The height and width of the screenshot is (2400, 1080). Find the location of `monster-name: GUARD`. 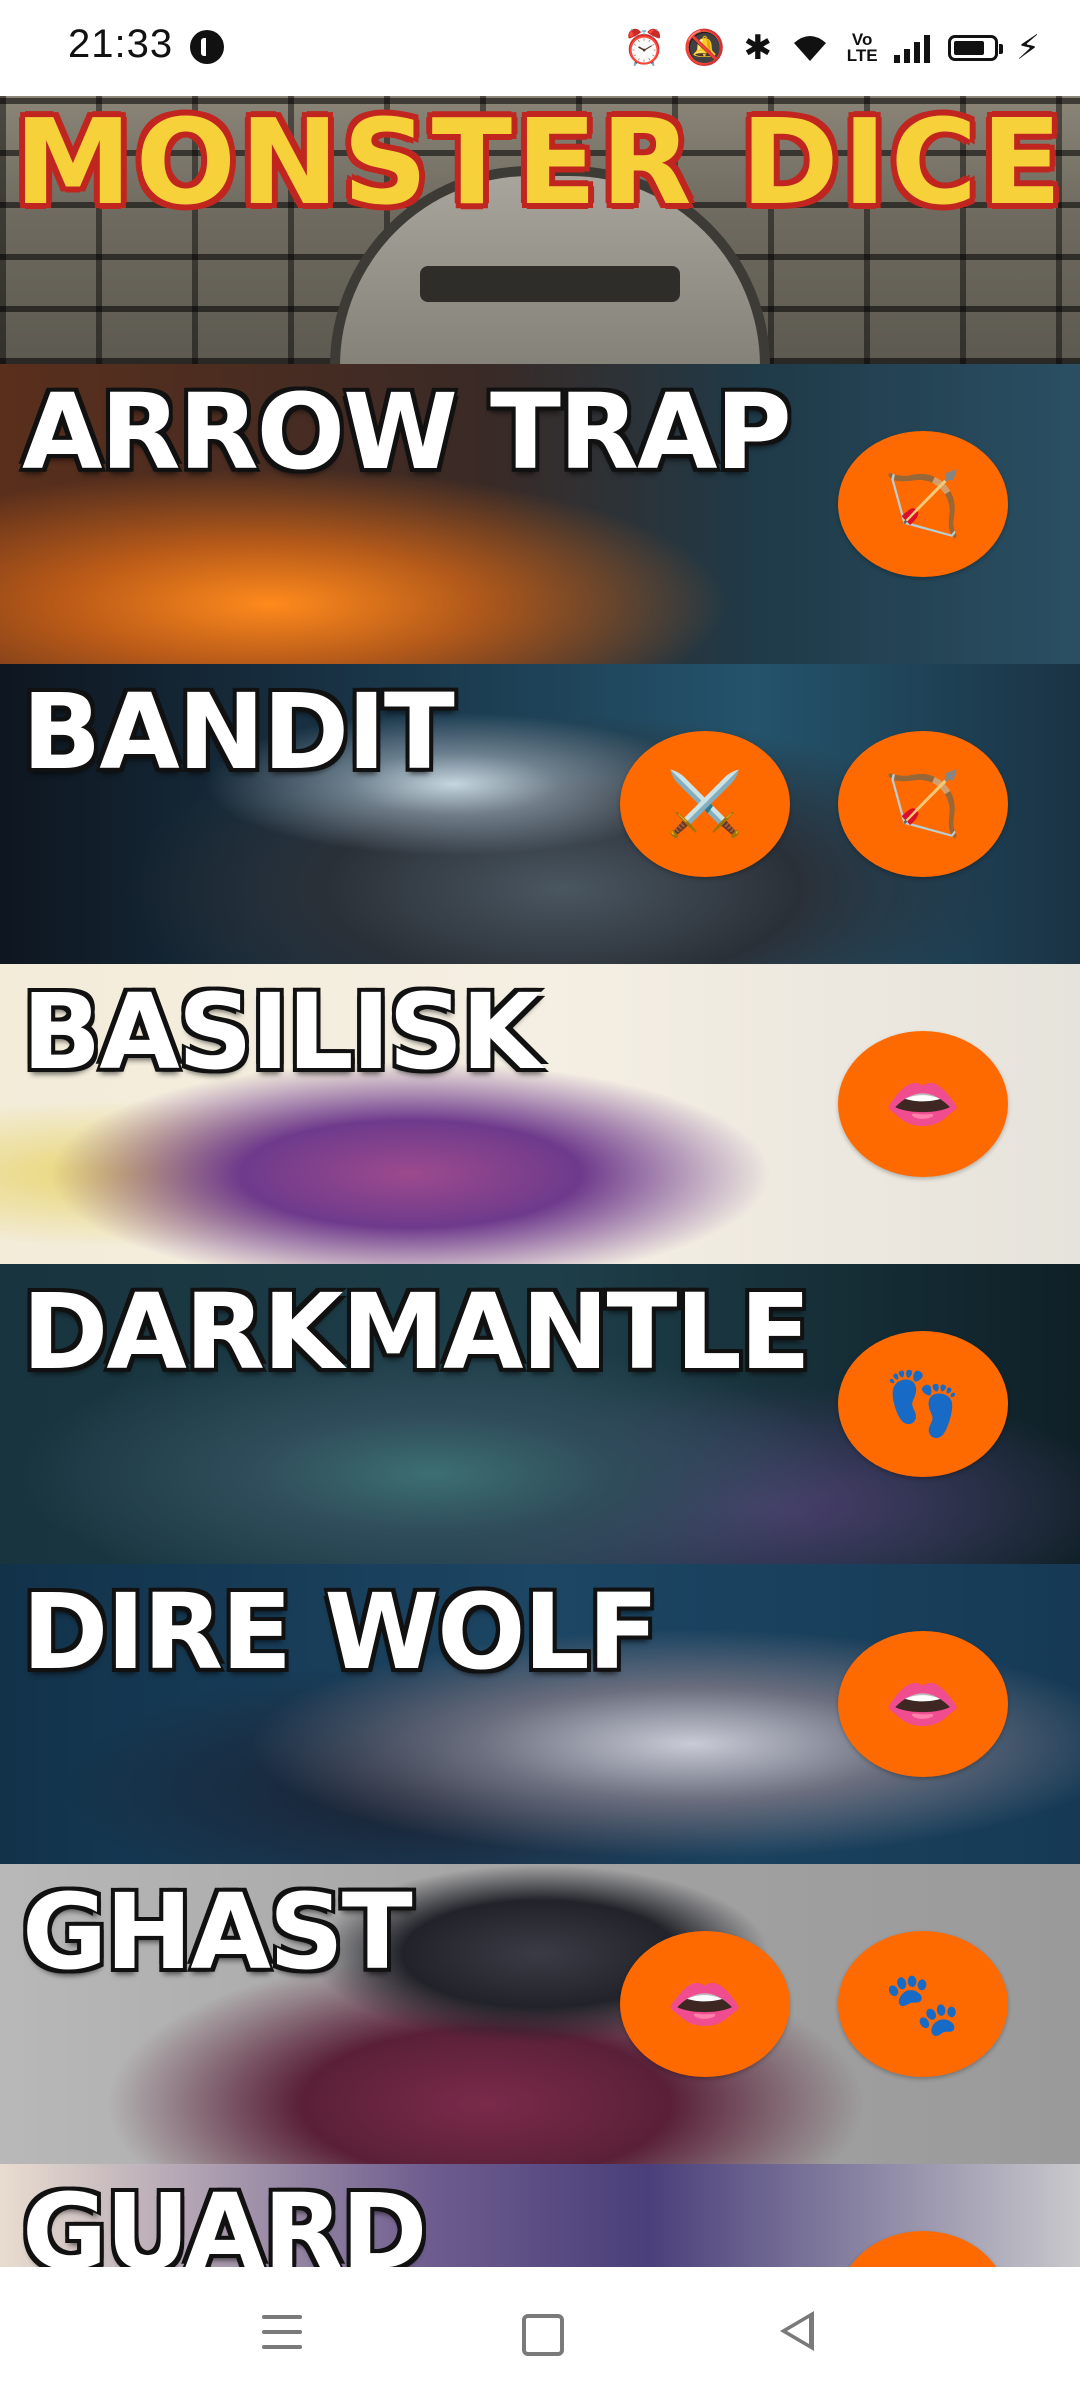

monster-name: GUARD is located at coordinates (225, 2219).